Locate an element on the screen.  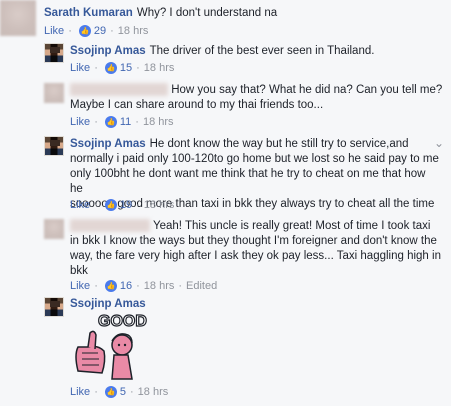
comment-author: Sarath Kumaran is located at coordinates (88, 13).